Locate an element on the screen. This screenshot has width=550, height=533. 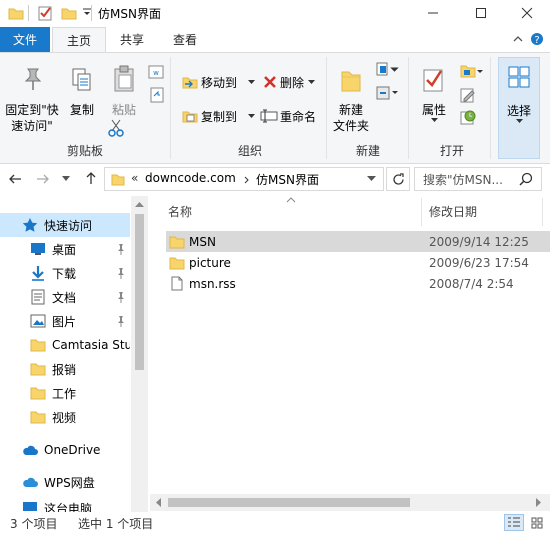
nav-item-expenses: 报销 is located at coordinates (65, 369).